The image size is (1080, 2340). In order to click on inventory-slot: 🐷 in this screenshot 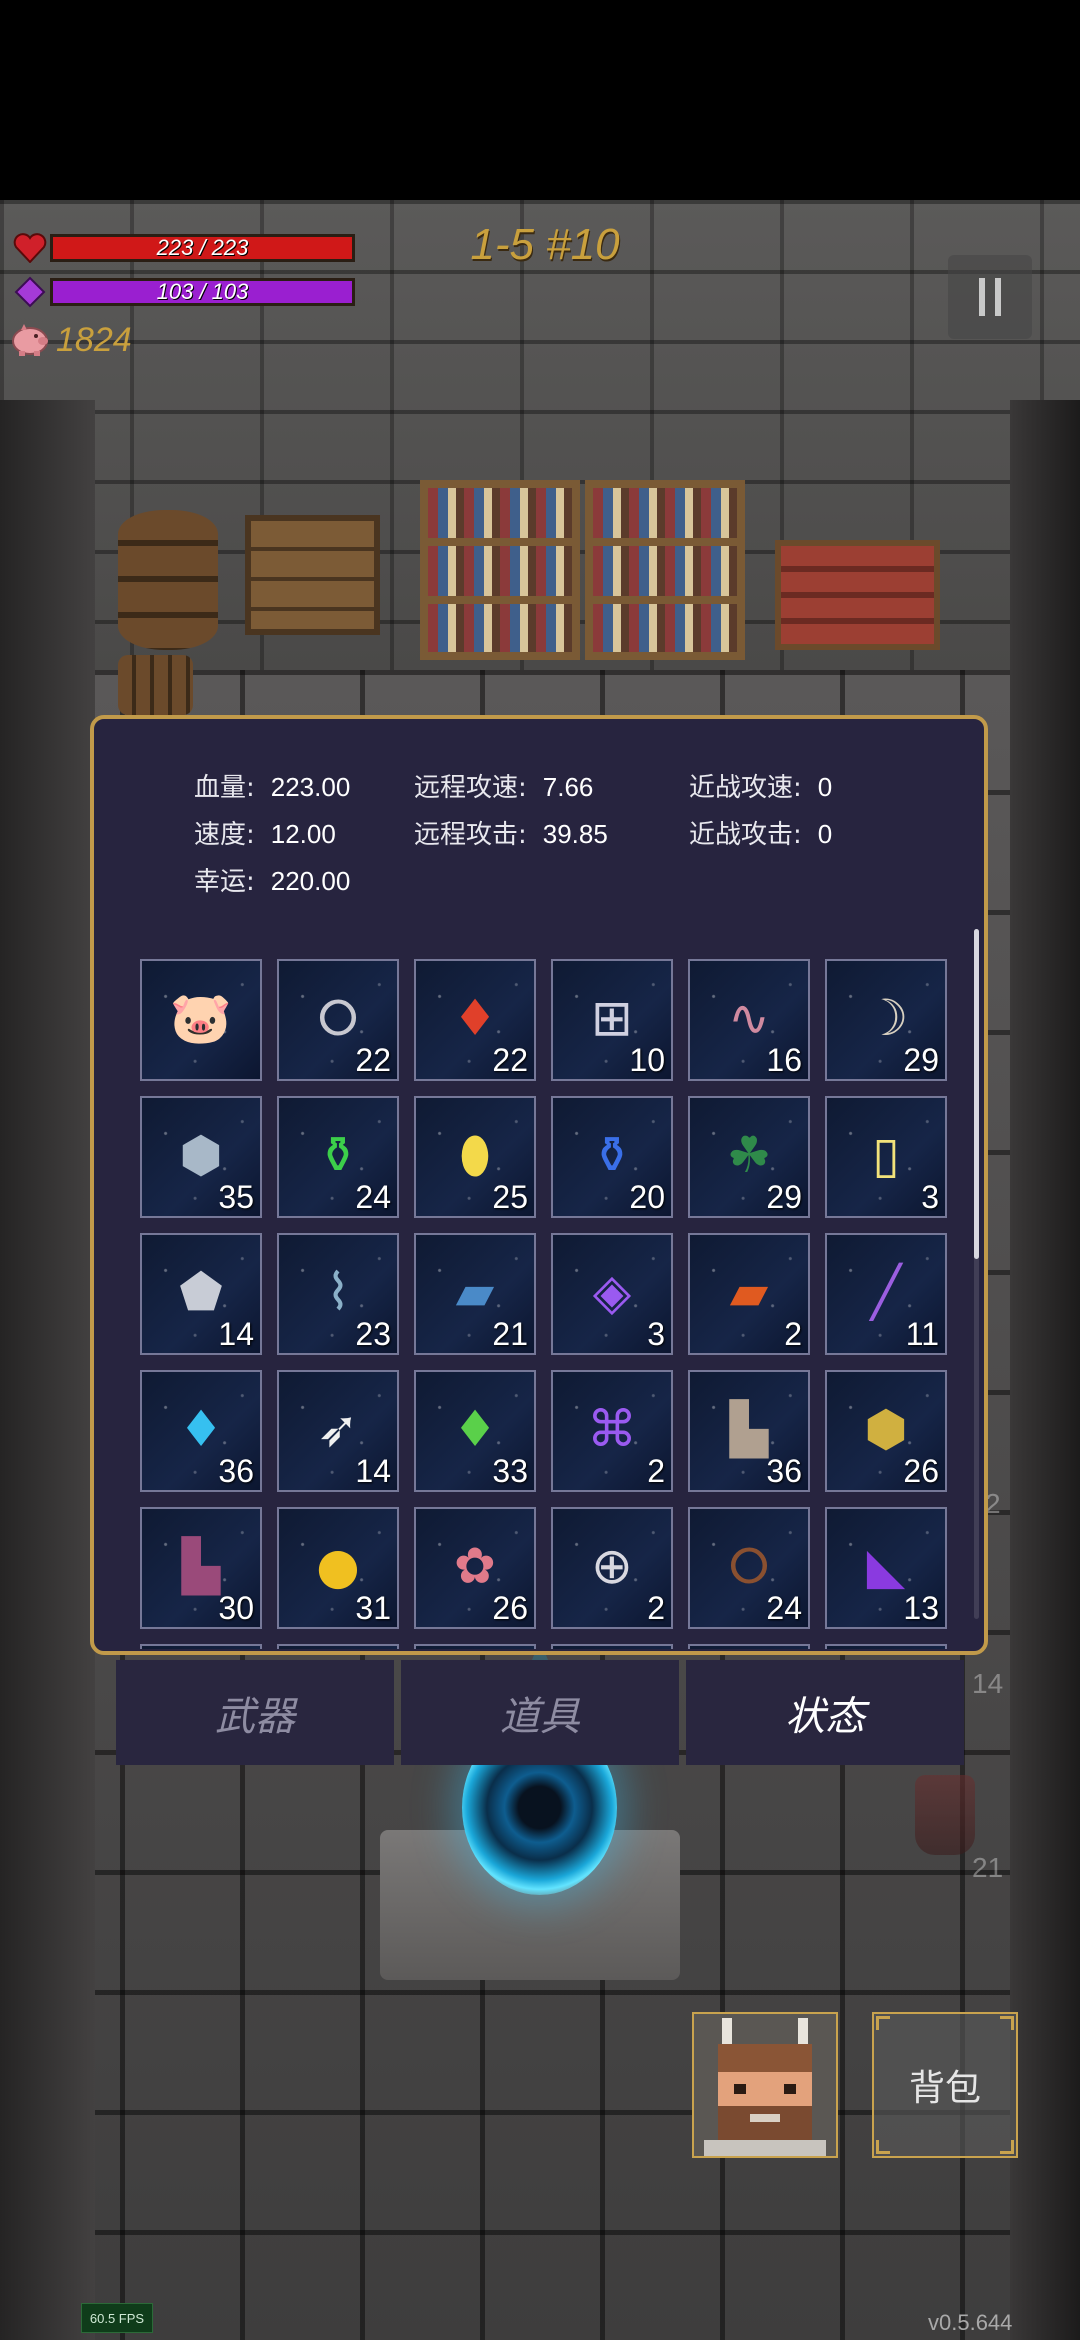, I will do `click(201, 1020)`.